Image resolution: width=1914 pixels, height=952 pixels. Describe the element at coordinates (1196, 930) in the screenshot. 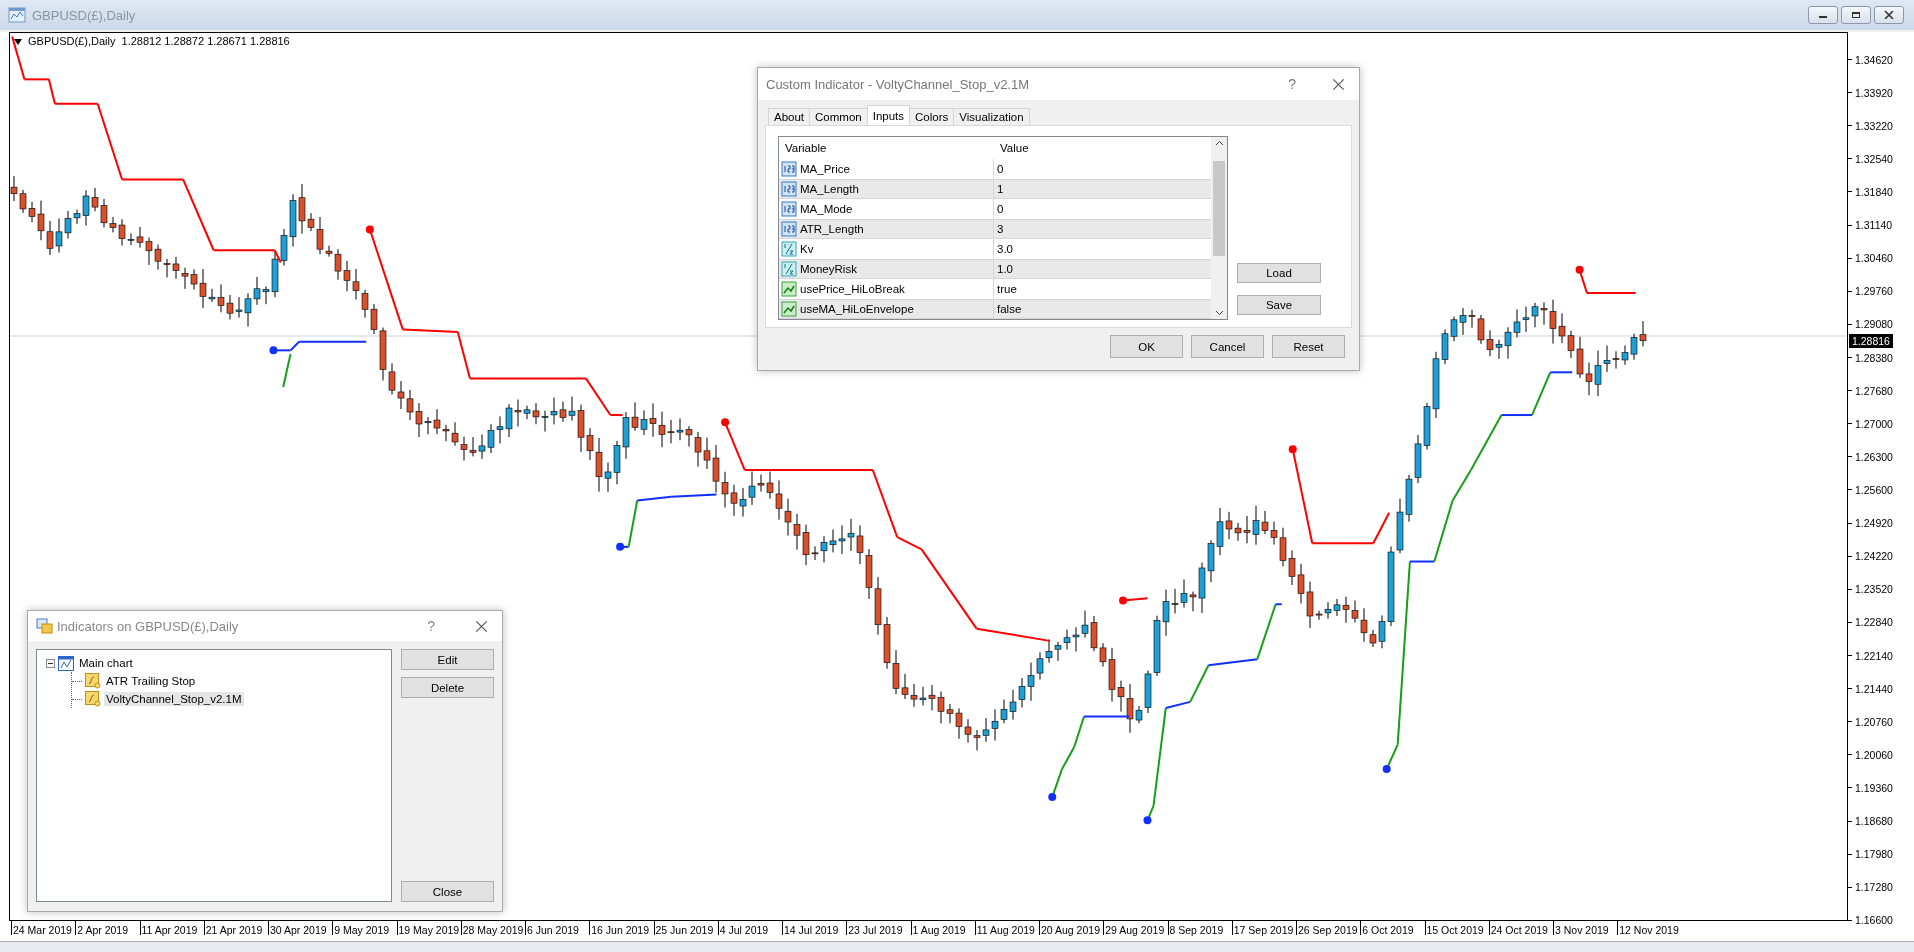

I see `date-label: 8 Sep 2019` at that location.